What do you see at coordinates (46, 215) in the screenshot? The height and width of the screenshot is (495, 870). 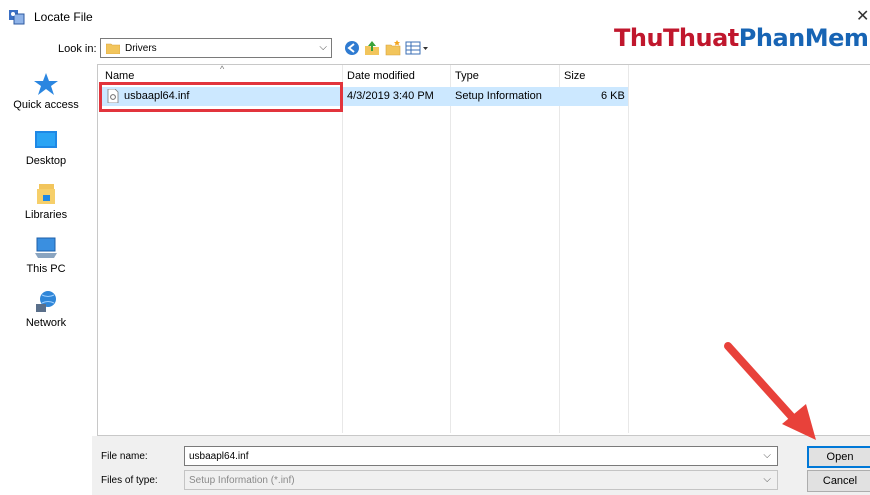 I see `place-label: Libraries` at bounding box center [46, 215].